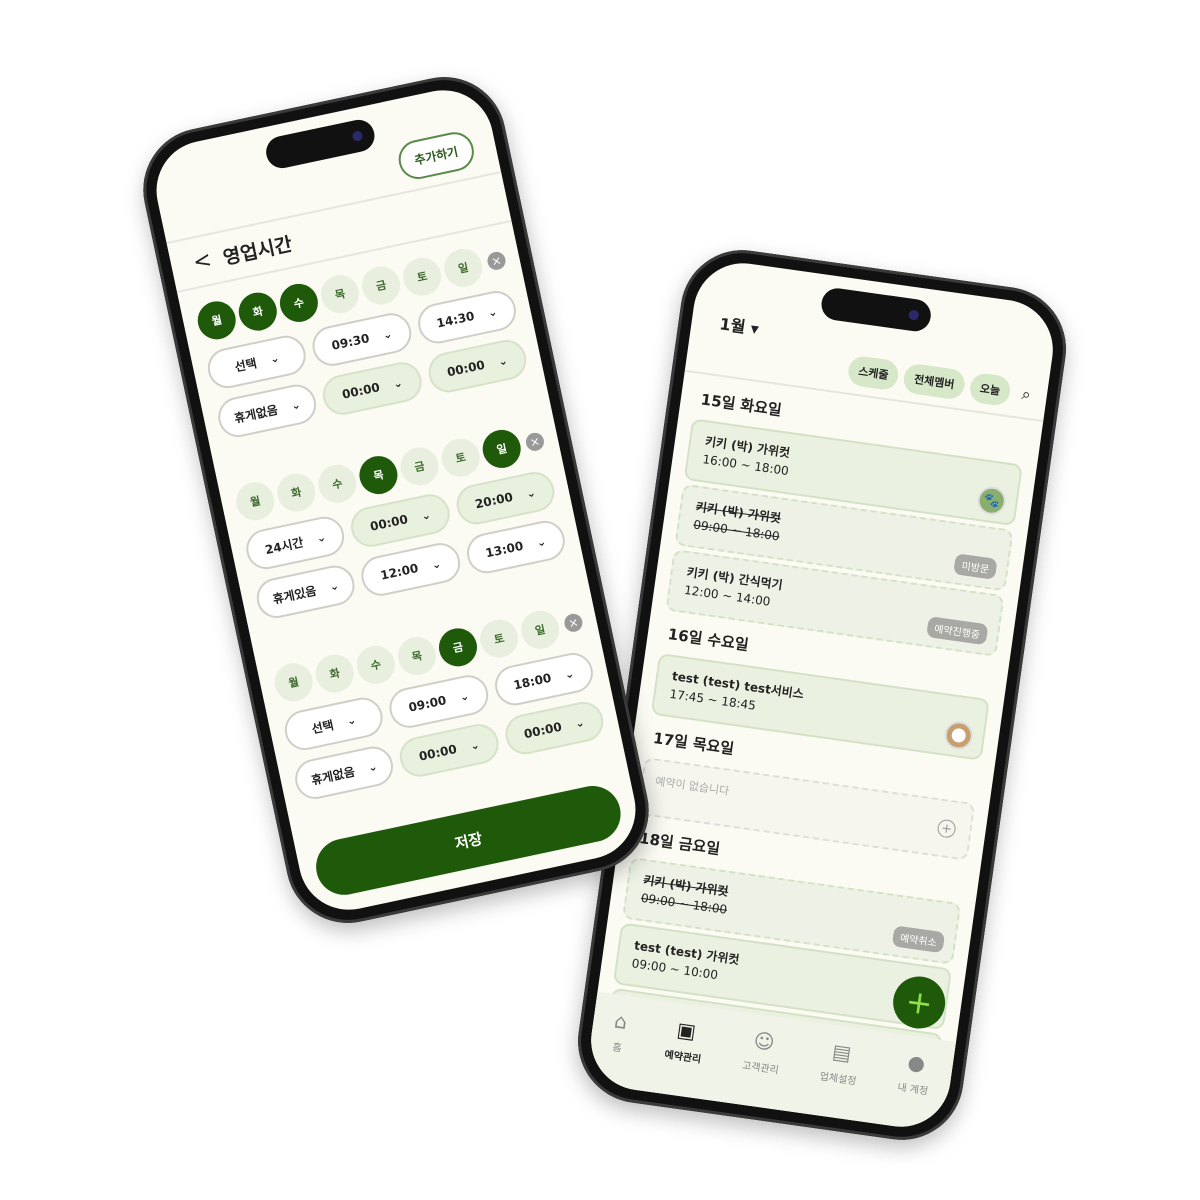 The width and height of the screenshot is (1200, 1200). I want to click on nav-label: 예약관리, so click(682, 1057).